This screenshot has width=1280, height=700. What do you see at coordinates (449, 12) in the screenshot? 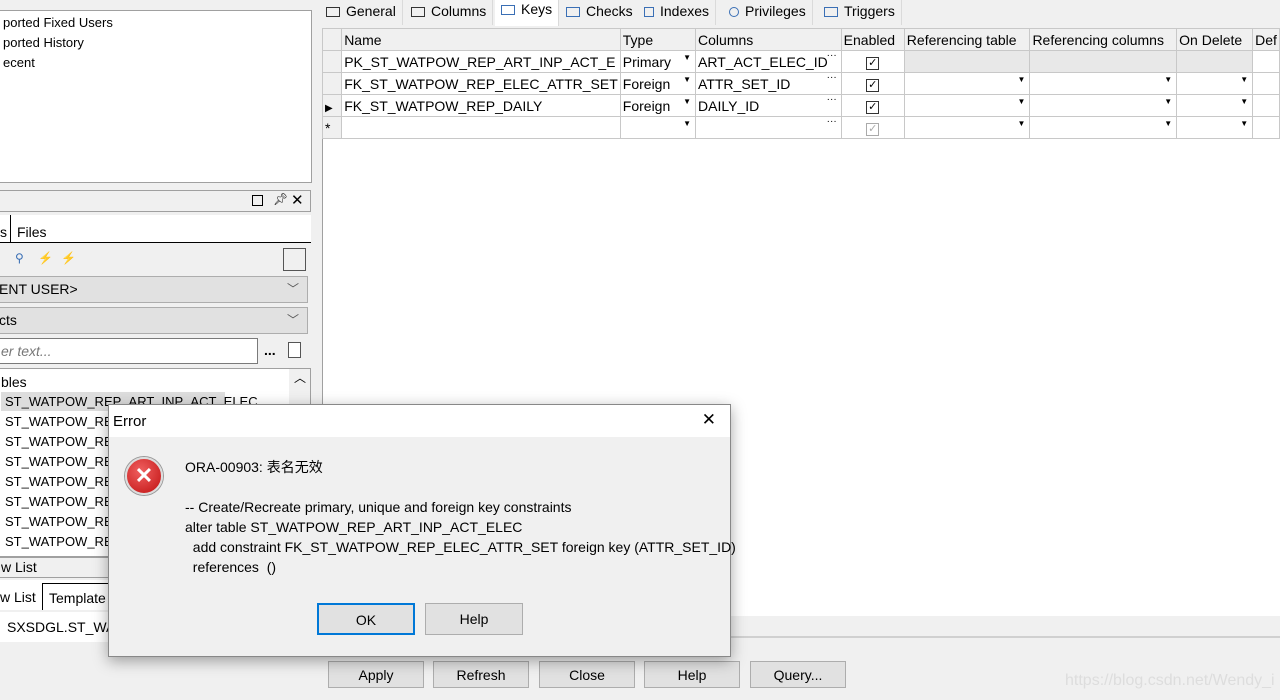
I see `tab-columns: Columns` at bounding box center [449, 12].